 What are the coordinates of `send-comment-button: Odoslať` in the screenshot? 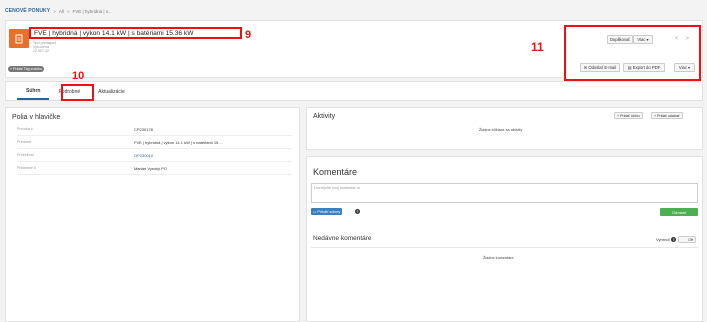 It's located at (679, 212).